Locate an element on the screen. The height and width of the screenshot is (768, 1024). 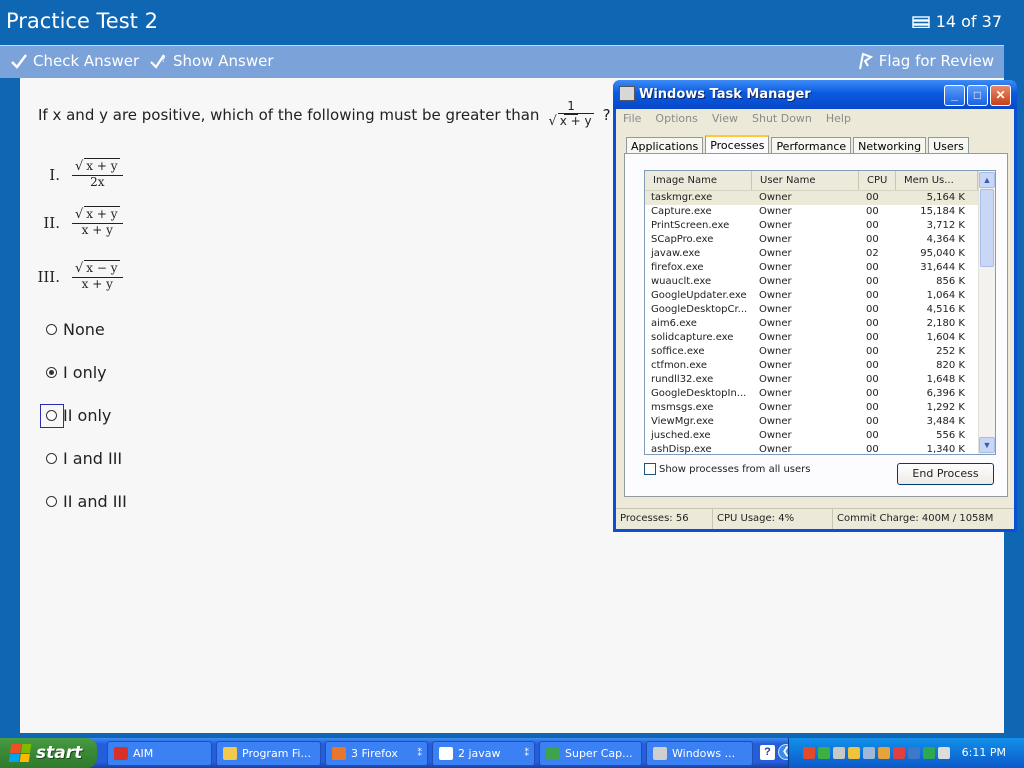
scrollbar-thumb is located at coordinates (987, 228).